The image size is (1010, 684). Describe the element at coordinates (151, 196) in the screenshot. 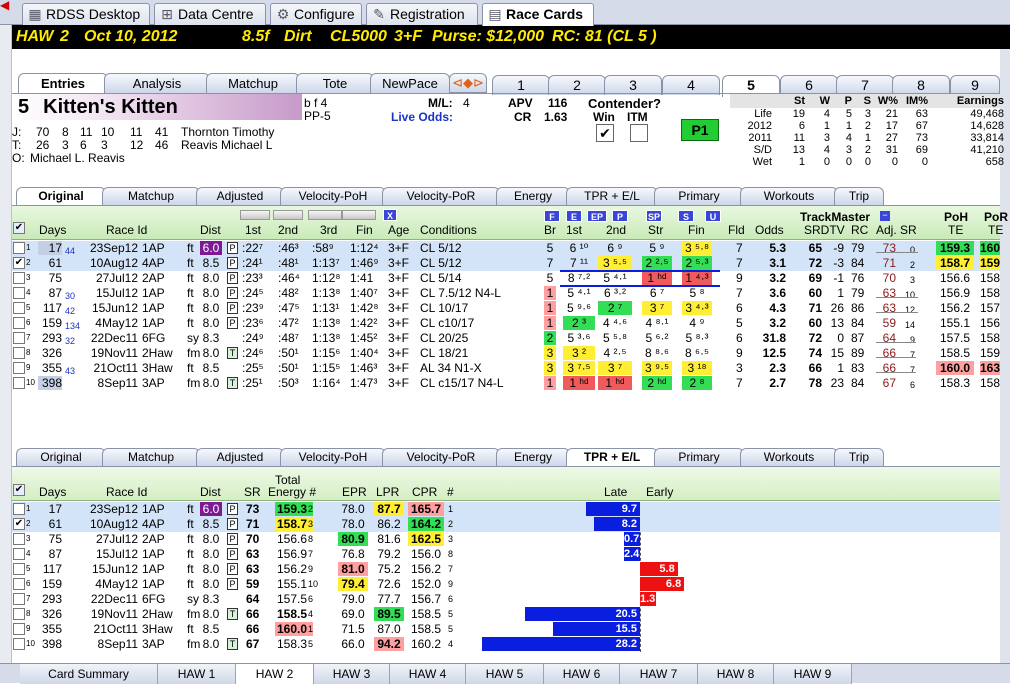

I see `grid1-tab-matchup: Matchup` at that location.